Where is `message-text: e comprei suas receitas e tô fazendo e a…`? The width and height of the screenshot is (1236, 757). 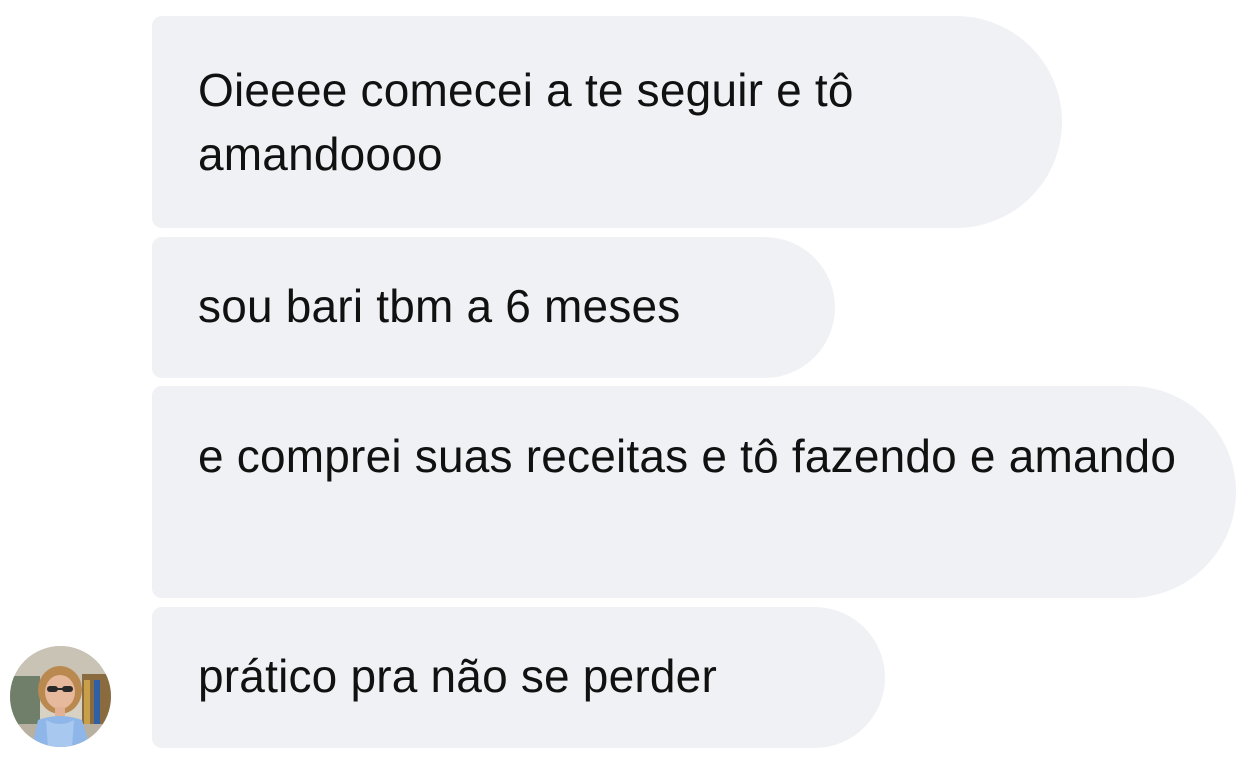
message-text: e comprei suas receitas e tô fazendo e a… is located at coordinates (687, 456).